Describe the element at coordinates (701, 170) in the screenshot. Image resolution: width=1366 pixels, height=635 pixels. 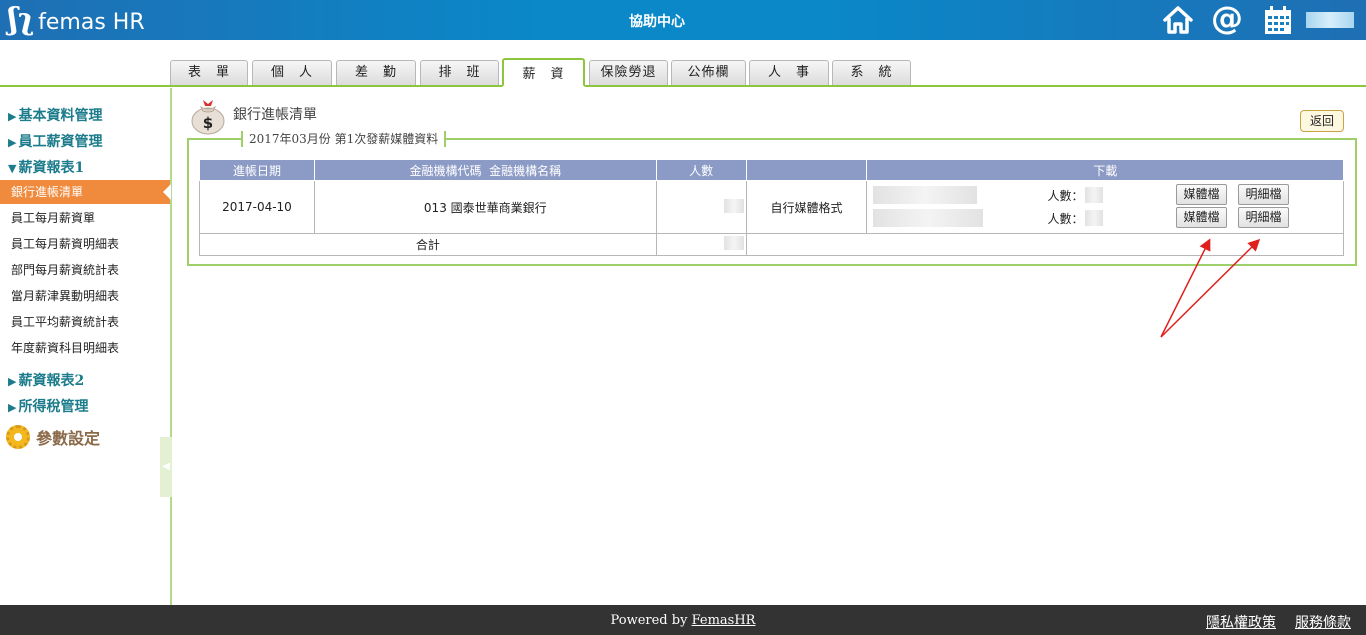
I see `col-header-count: 人數` at that location.